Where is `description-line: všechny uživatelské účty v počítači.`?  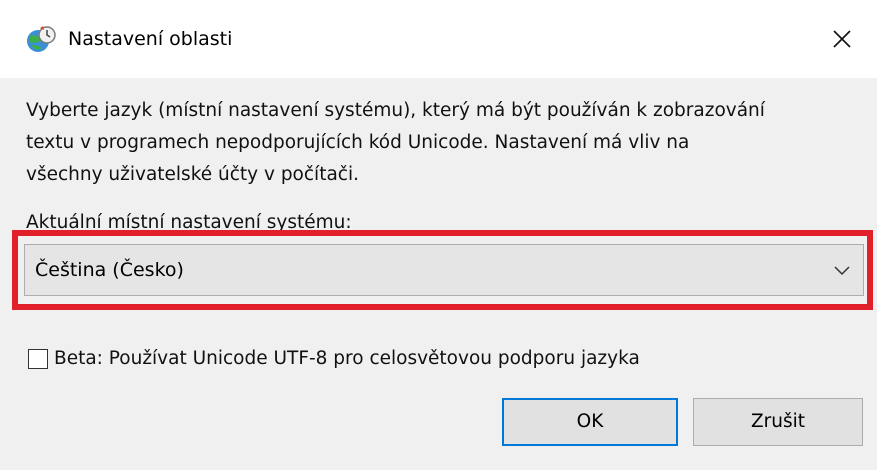 description-line: všechny uživatelské účty v počítači. is located at coordinates (192, 174).